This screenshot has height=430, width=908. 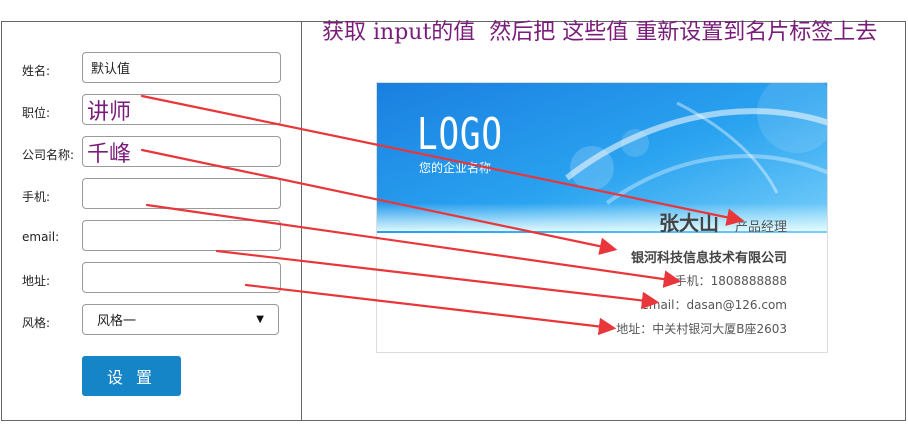 What do you see at coordinates (181, 193) in the screenshot?
I see `phone-input` at bounding box center [181, 193].